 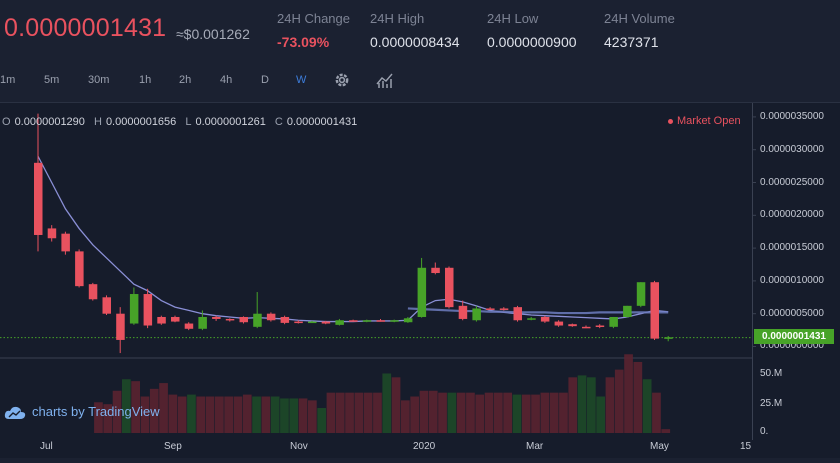 What do you see at coordinates (185, 80) in the screenshot?
I see `interval-2h-button: 2h` at bounding box center [185, 80].